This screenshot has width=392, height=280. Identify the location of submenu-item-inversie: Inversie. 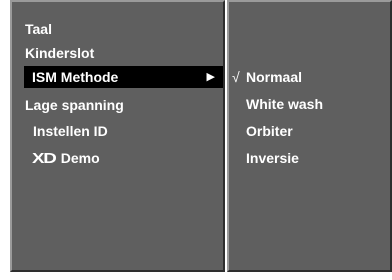
(272, 158).